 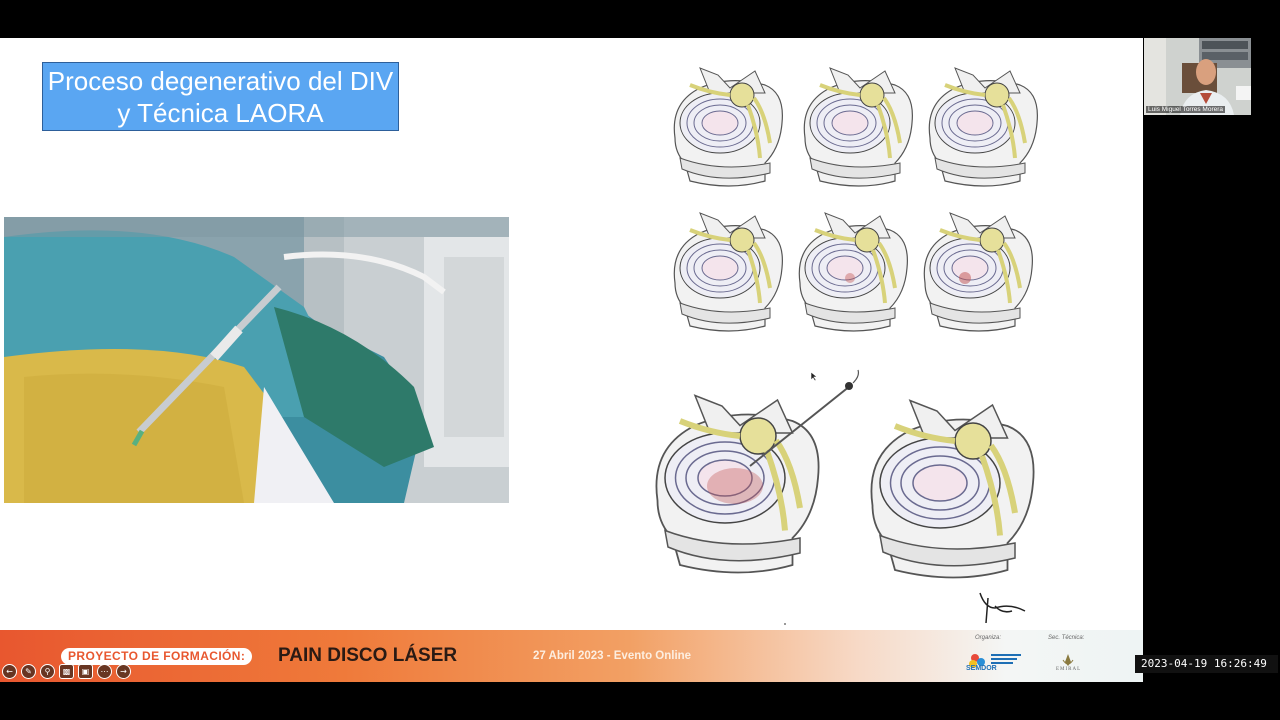 I want to click on sec-tecnica-label: Sec. Técnica:, so click(x=1066, y=638).